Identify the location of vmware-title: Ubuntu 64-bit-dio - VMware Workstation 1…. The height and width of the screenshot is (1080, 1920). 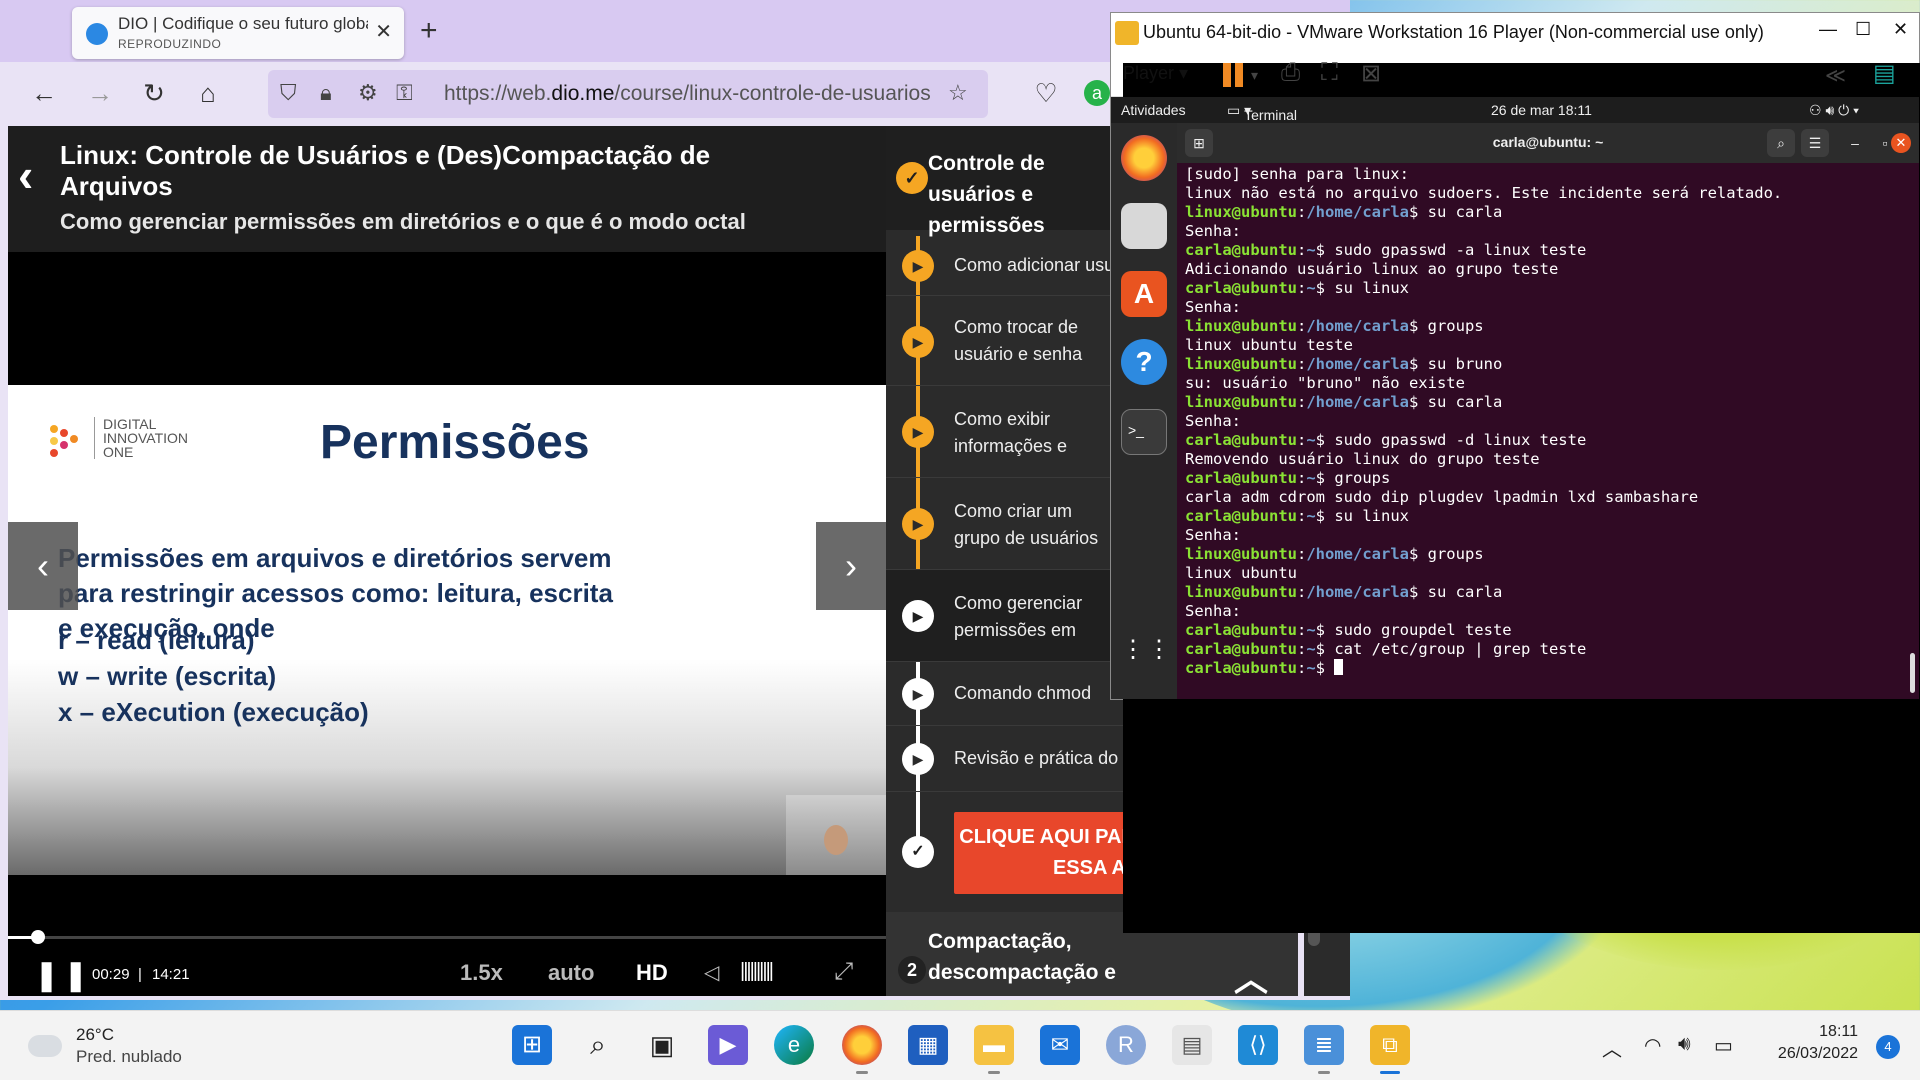
(1453, 32).